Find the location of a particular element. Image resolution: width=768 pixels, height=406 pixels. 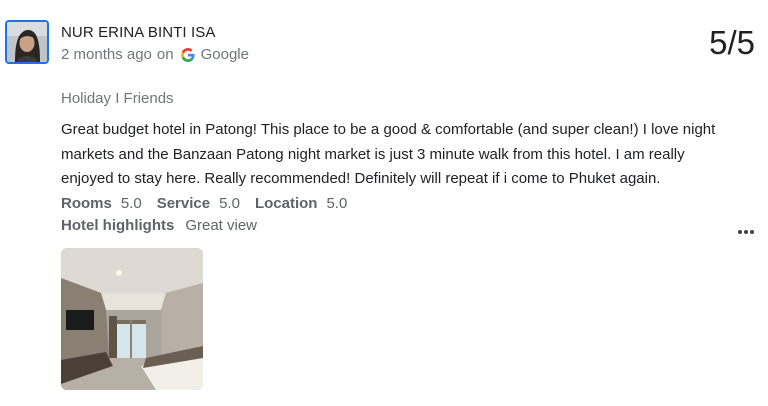

review-photo is located at coordinates (132, 319).